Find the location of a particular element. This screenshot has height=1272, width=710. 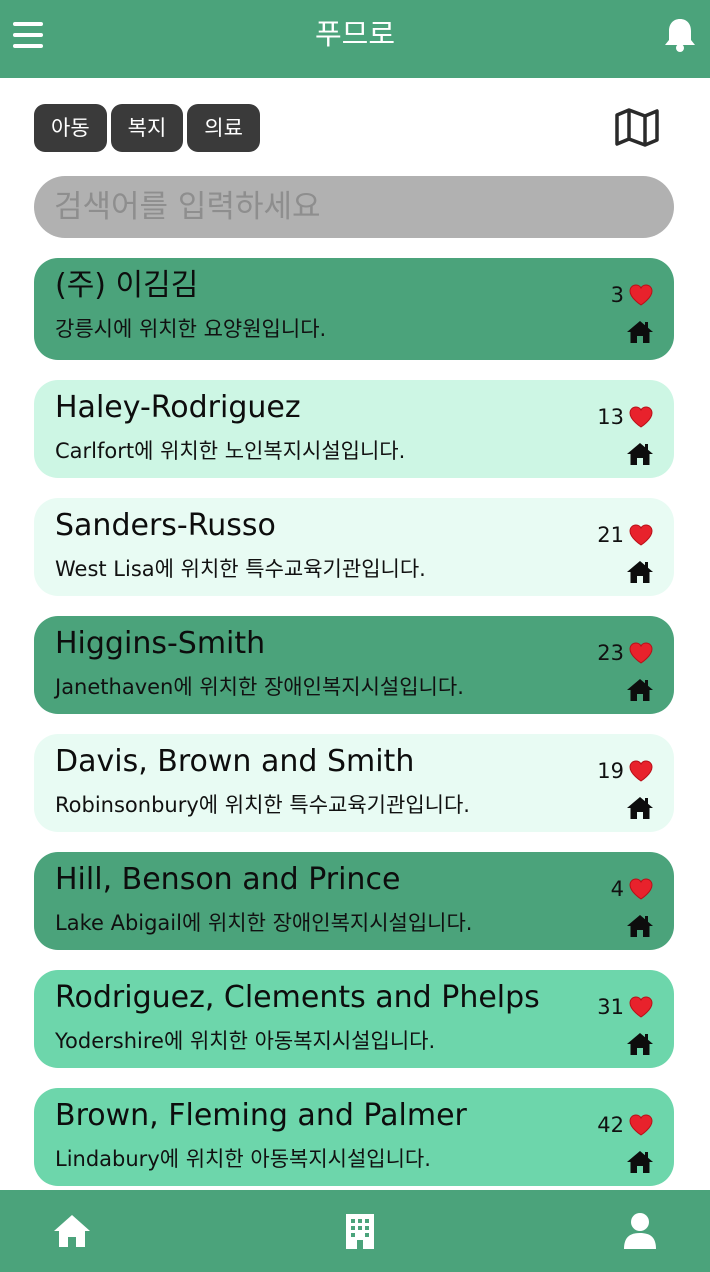

like-counter: 42 is located at coordinates (625, 1125).